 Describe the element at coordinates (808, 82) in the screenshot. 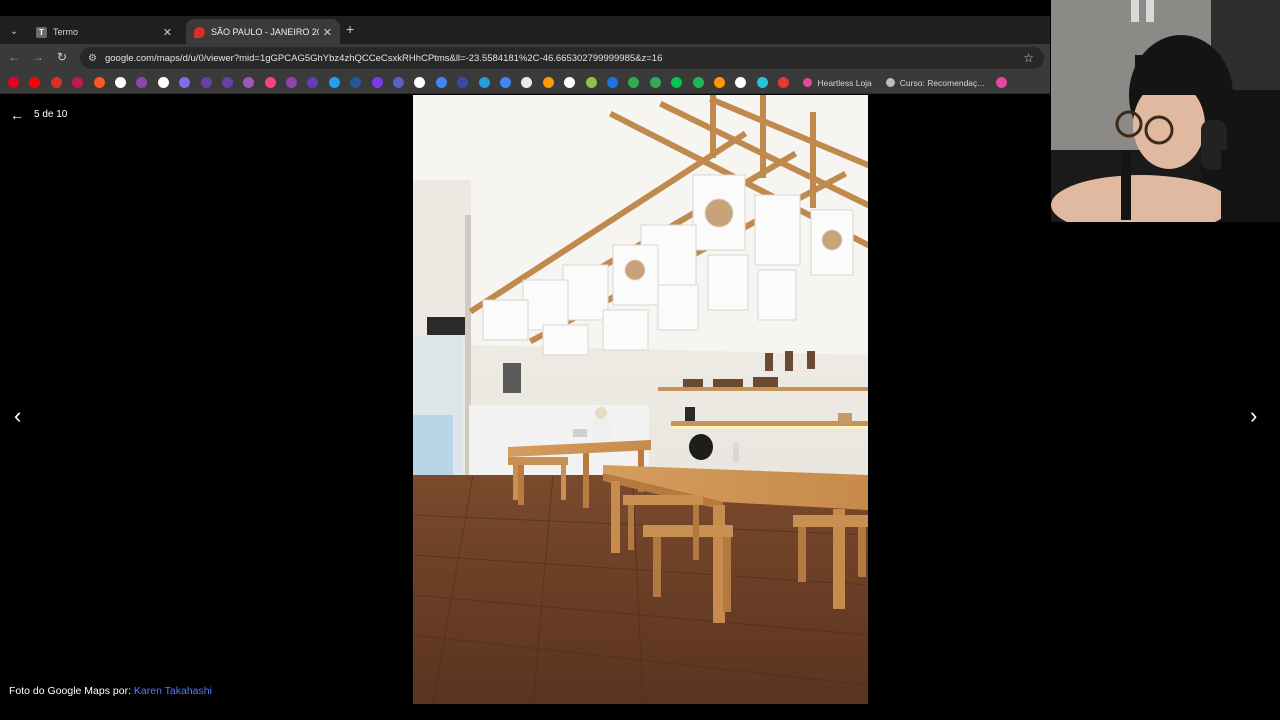

I see `heart-icon` at that location.